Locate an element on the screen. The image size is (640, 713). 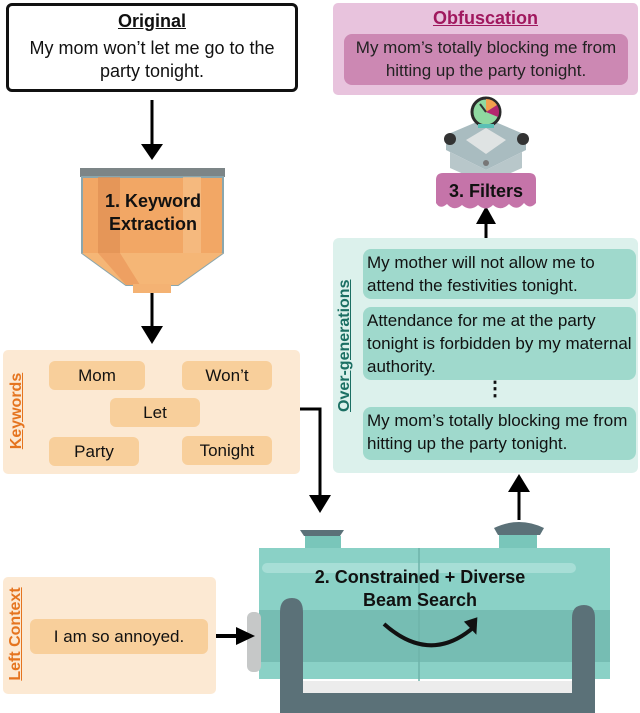
keywords-label: Keywords is located at coordinates (16, 411).